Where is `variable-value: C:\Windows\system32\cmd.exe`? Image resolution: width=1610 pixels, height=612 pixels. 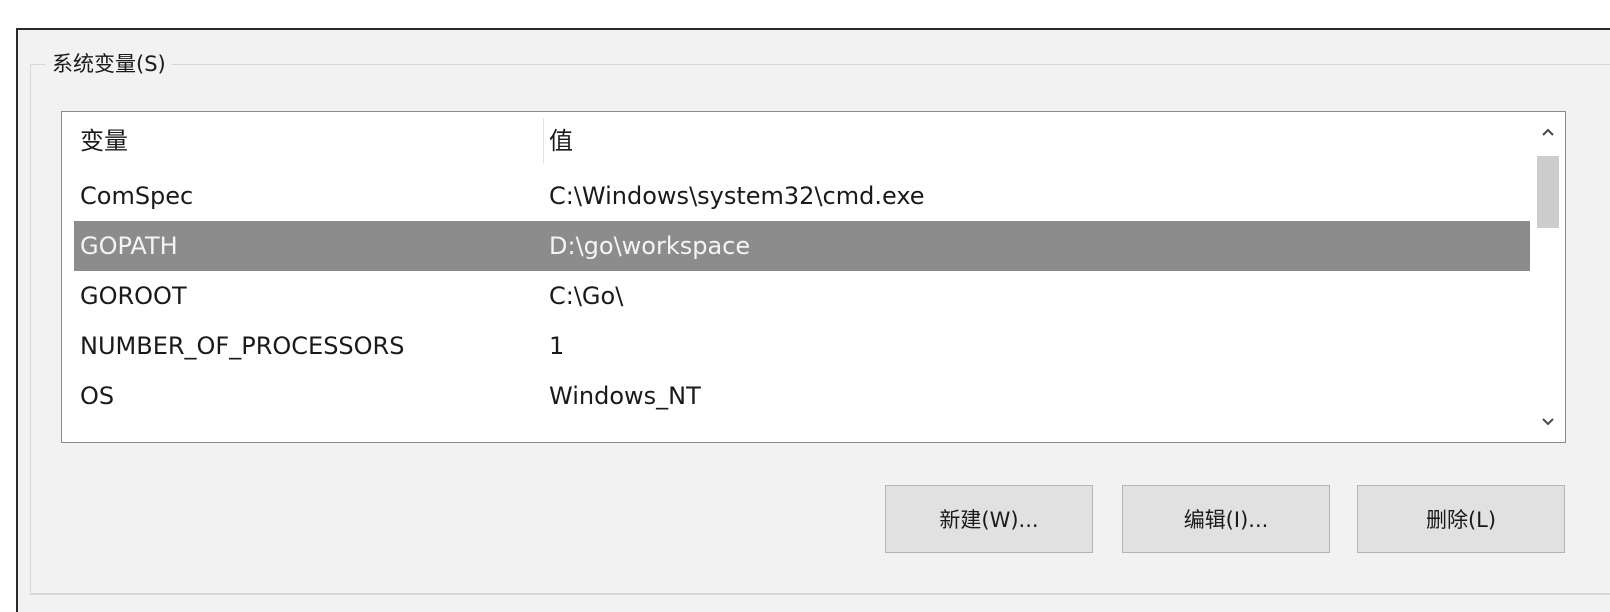
variable-value: C:\Windows\system32\cmd.exe is located at coordinates (737, 196).